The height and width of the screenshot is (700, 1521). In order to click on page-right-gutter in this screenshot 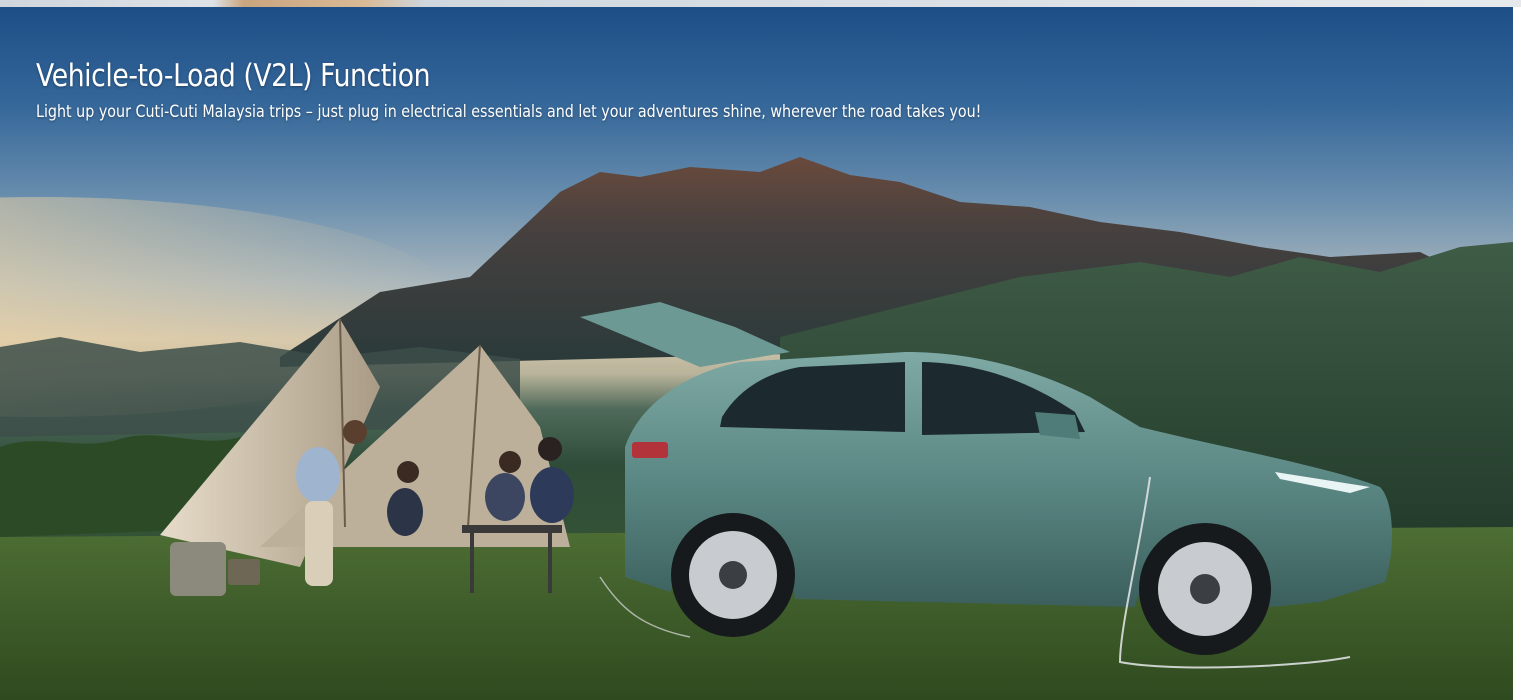, I will do `click(1517, 353)`.